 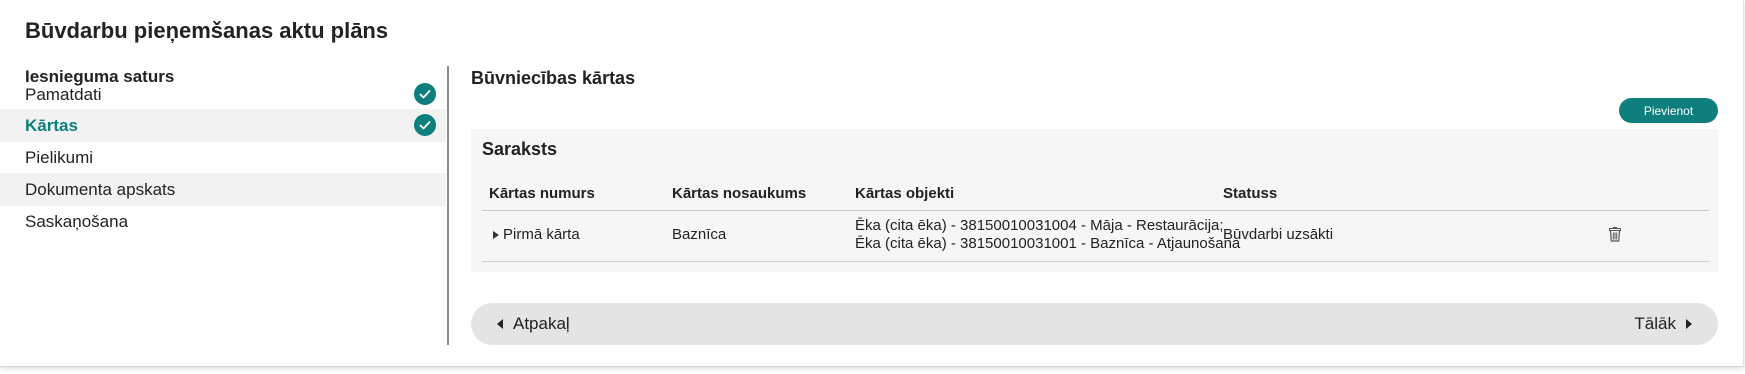 I want to click on back-button: Atpakaļ, so click(x=533, y=324).